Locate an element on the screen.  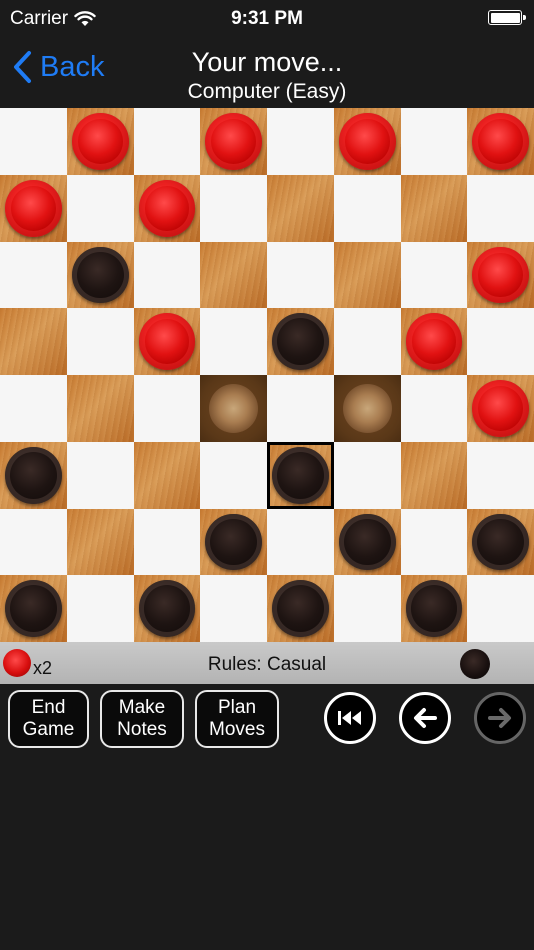
make-notes-button: Make Notes is located at coordinates (142, 719).